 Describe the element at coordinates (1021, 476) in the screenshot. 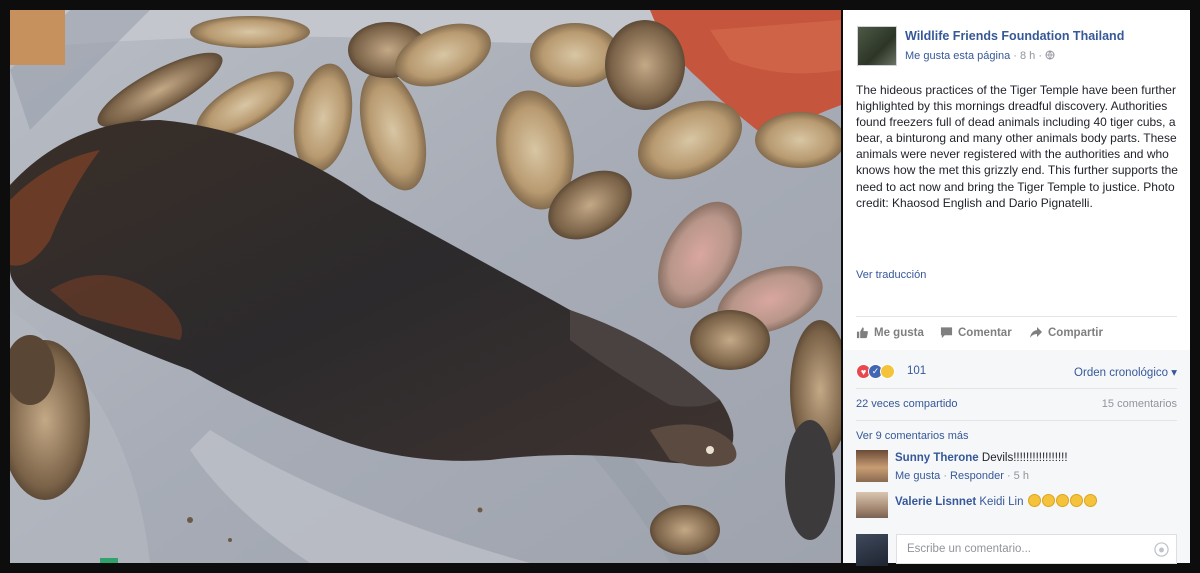

I see `comment-time: 5 h` at that location.